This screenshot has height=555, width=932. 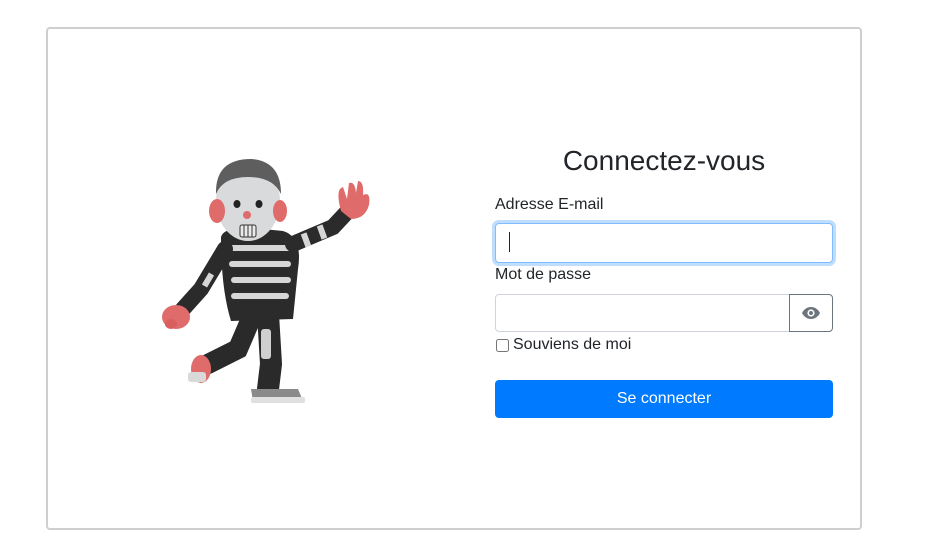 What do you see at coordinates (549, 204) in the screenshot?
I see `email-label: Adresse E-mail` at bounding box center [549, 204].